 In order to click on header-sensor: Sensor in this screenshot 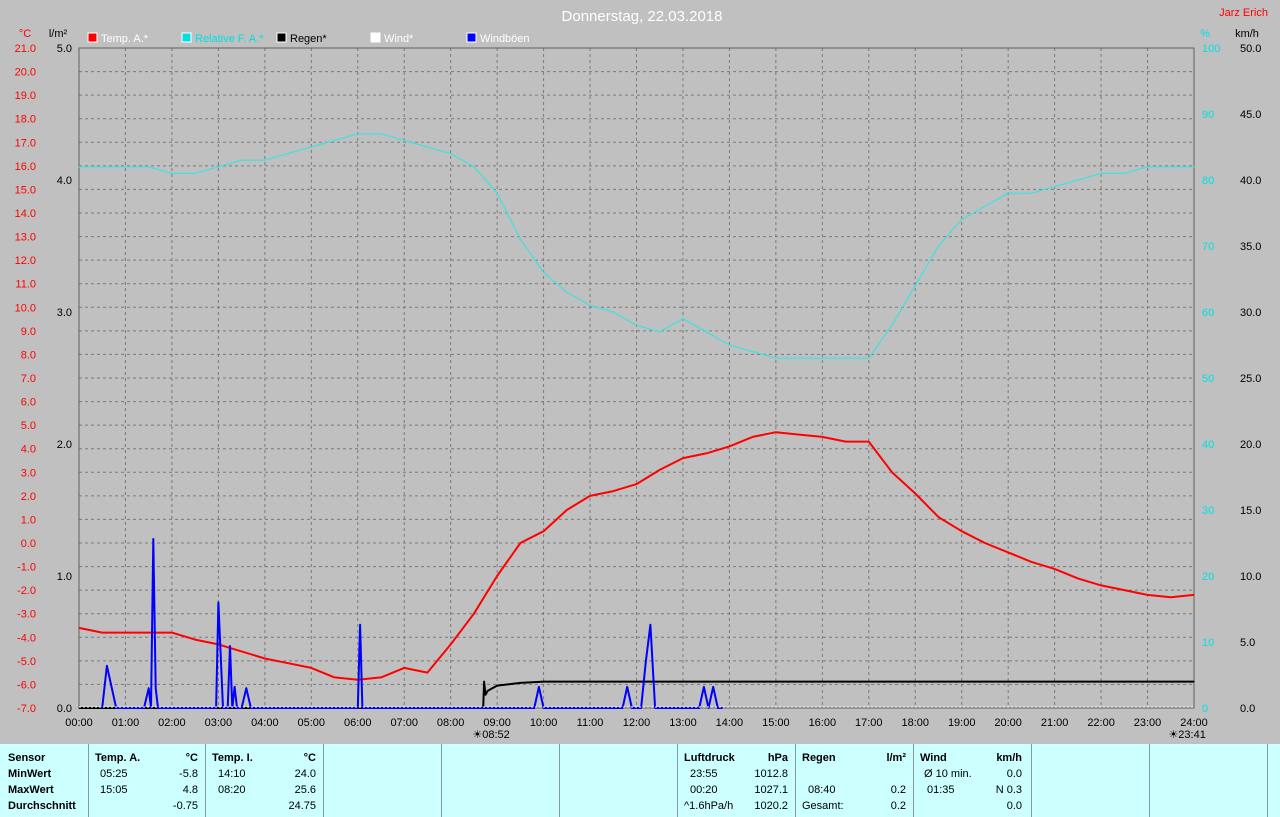, I will do `click(27, 758)`.